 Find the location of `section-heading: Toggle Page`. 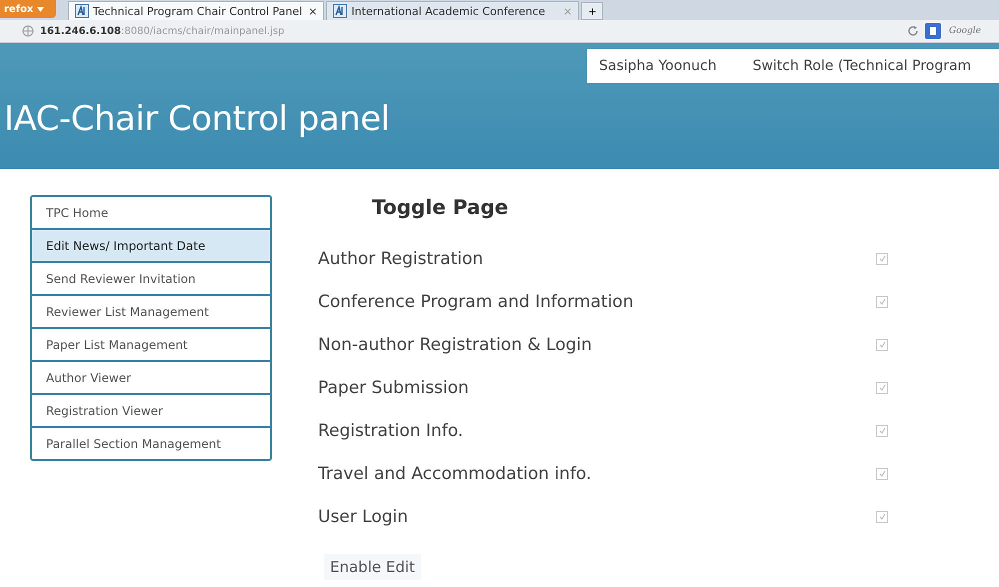

section-heading: Toggle Page is located at coordinates (440, 208).